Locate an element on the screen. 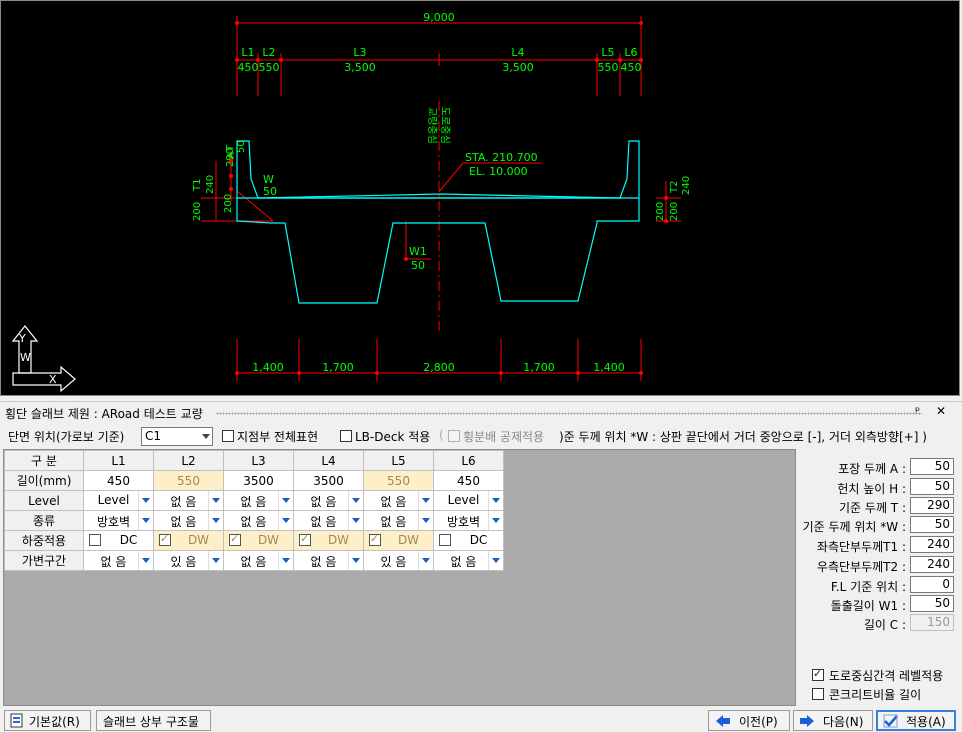 This screenshot has width=962, height=732. check-icon is located at coordinates (890, 721).